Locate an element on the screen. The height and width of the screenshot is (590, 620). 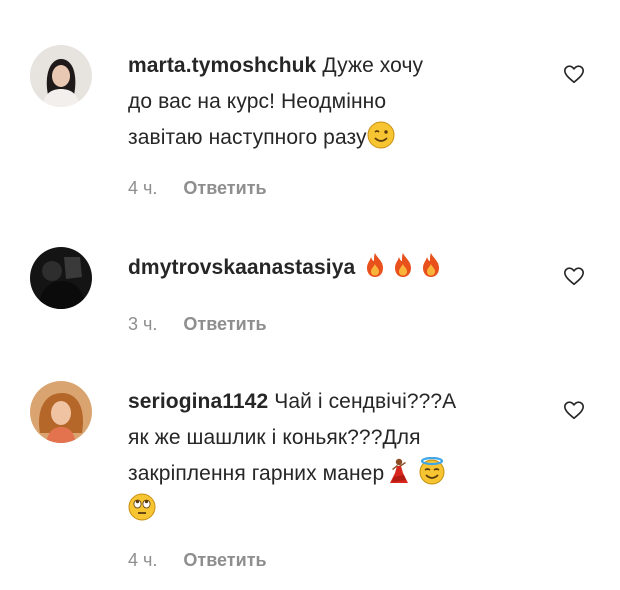
reply-button: Ответить is located at coordinates (224, 560).